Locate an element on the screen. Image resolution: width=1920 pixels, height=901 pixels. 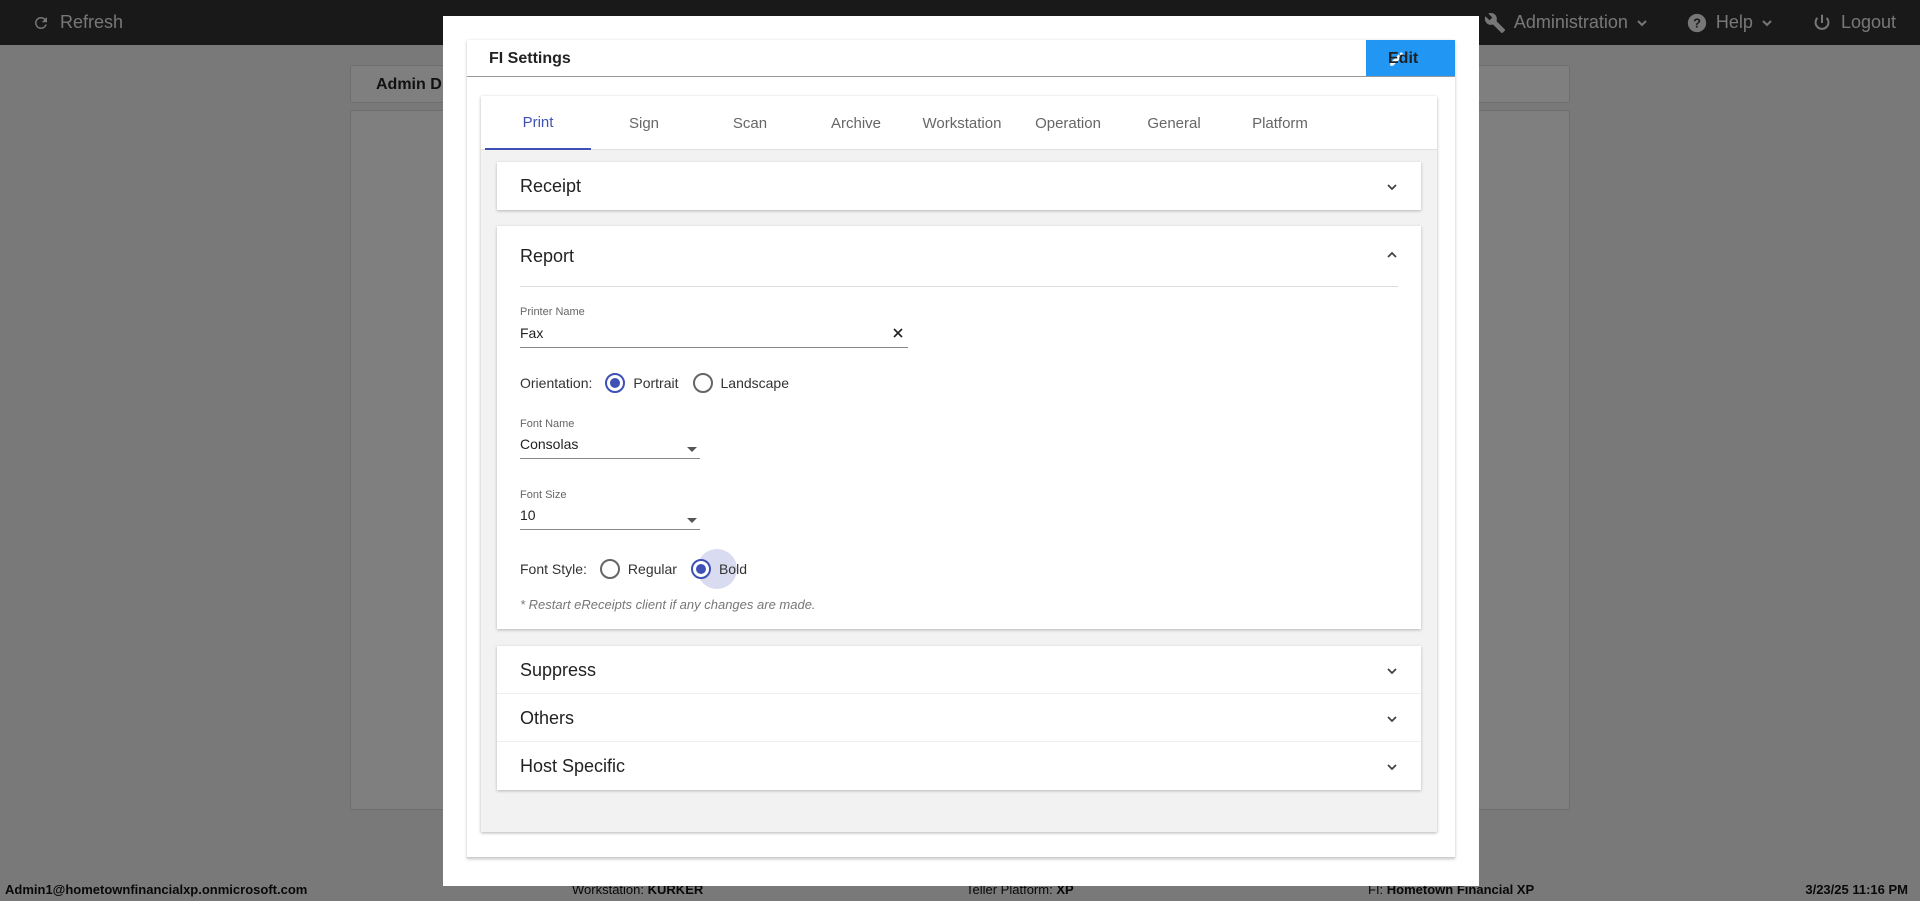
font-name-select: Consolas is located at coordinates (610, 445).